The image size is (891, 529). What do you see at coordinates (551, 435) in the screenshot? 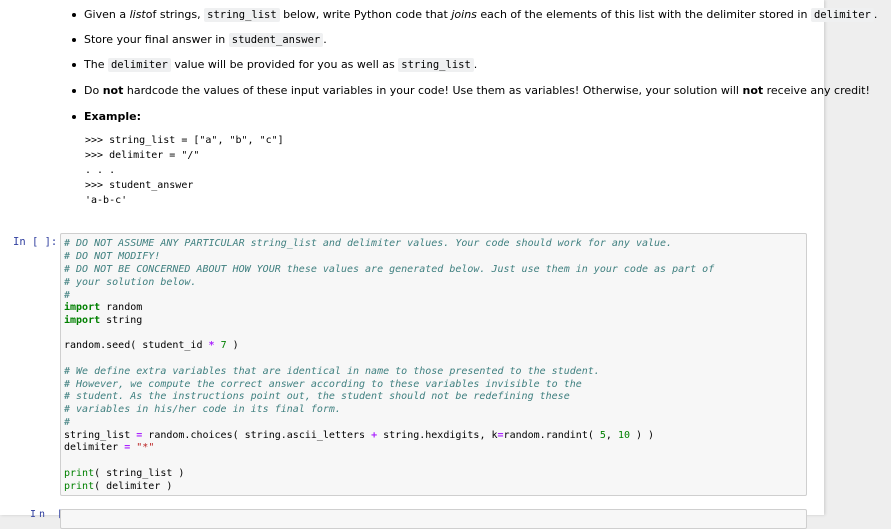
I see `code-text: random.randint(` at bounding box center [551, 435].